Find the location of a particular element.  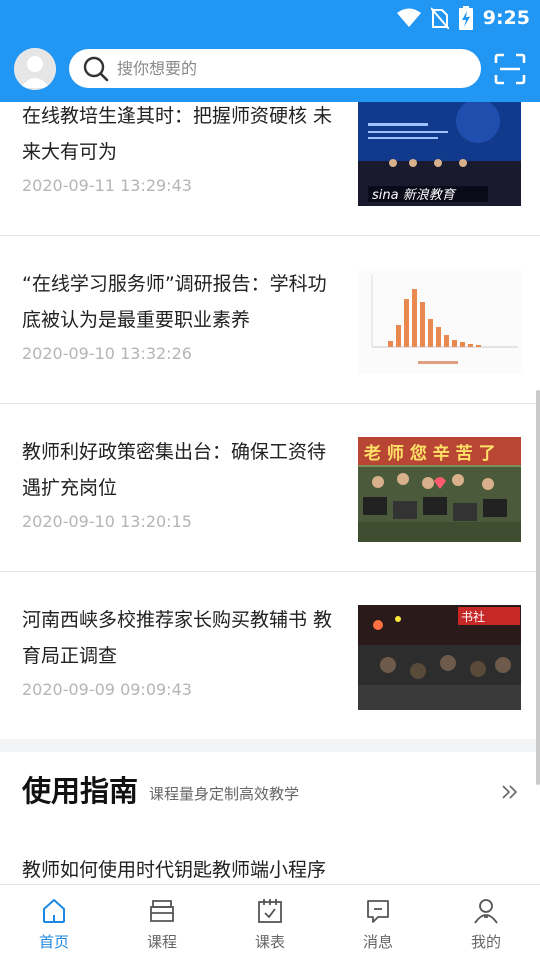

news-thumbnail is located at coordinates (439, 321).